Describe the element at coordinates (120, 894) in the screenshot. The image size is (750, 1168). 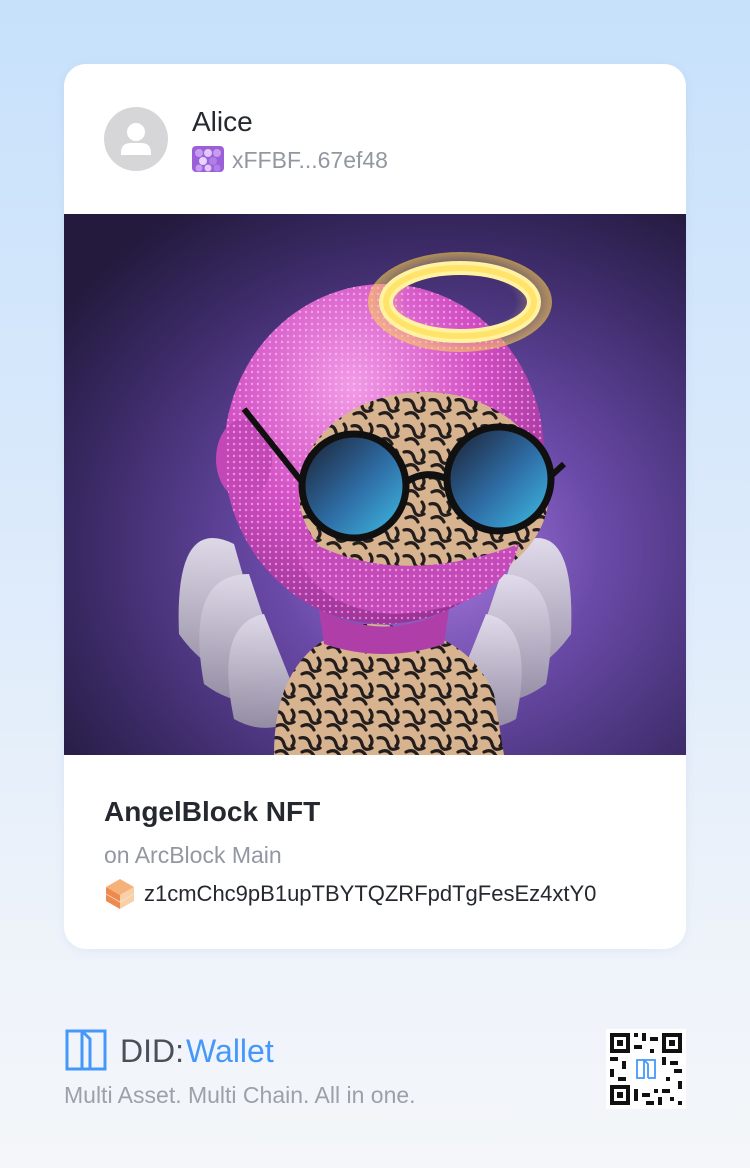
I see `cube-icon` at that location.